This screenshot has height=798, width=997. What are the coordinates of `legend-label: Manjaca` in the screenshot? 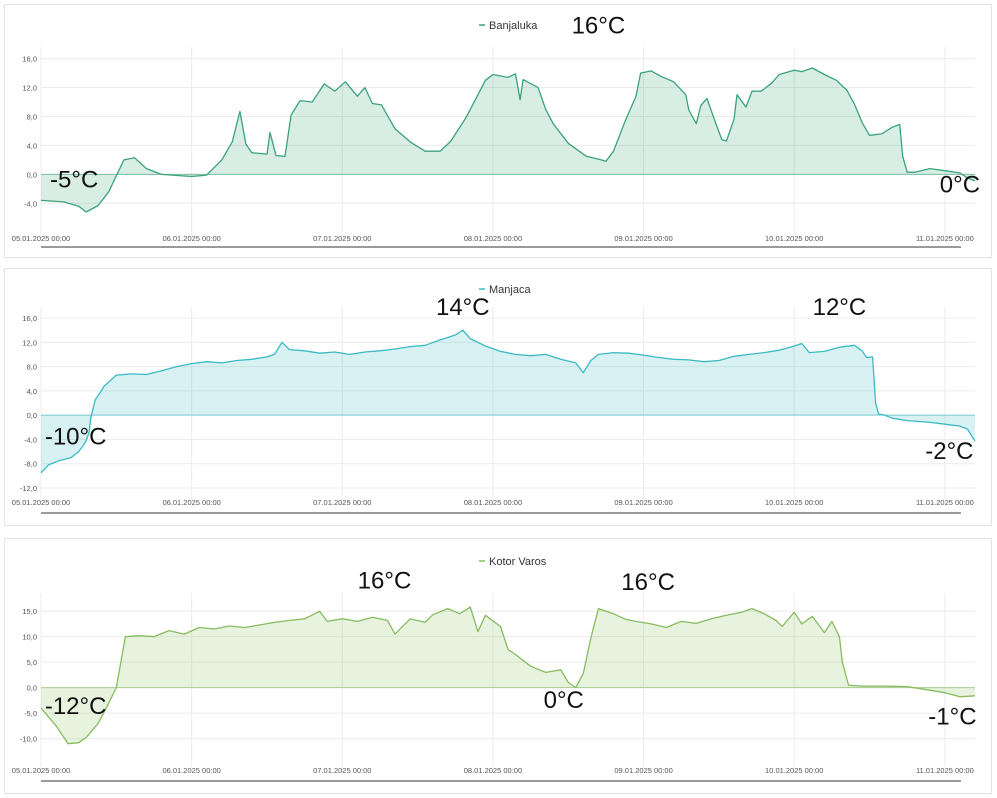 It's located at (510, 290).